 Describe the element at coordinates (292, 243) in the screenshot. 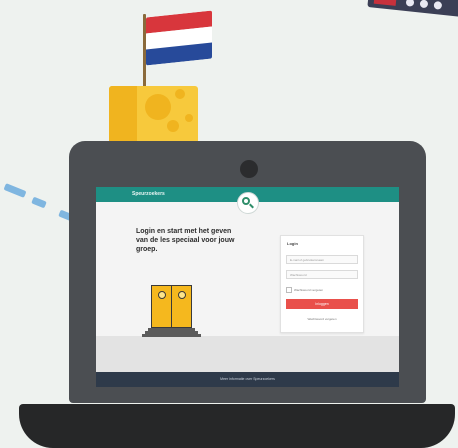

I see `login-title: Login` at that location.